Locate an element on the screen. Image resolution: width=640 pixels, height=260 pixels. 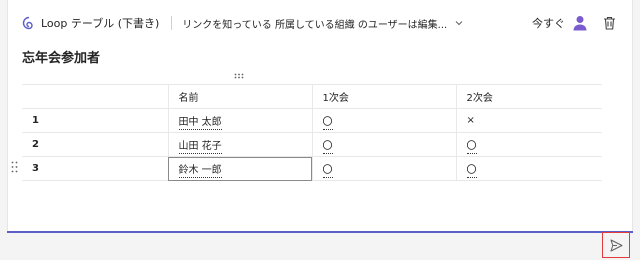
row-index-cell: 2 is located at coordinates (95, 144).